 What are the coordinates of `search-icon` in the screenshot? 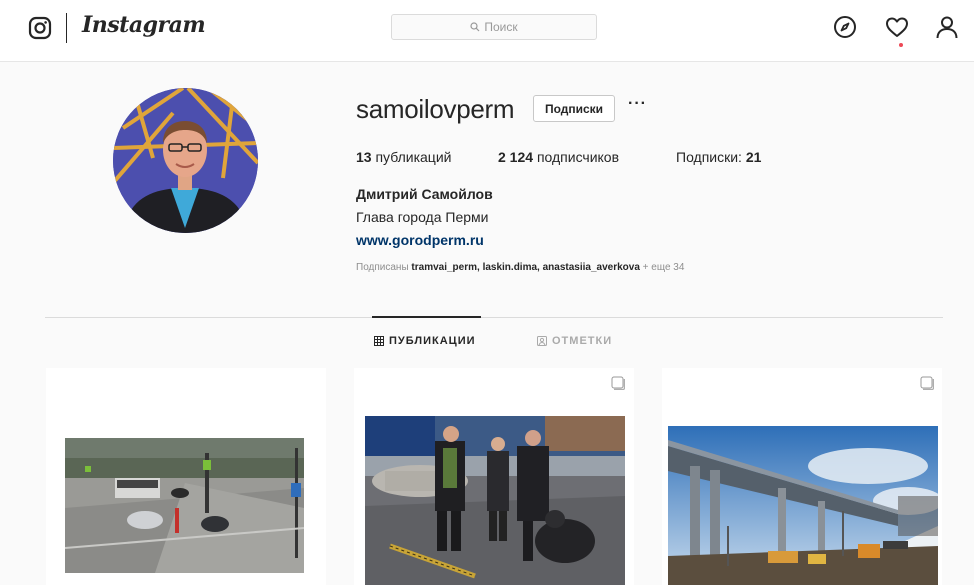 It's located at (475, 27).